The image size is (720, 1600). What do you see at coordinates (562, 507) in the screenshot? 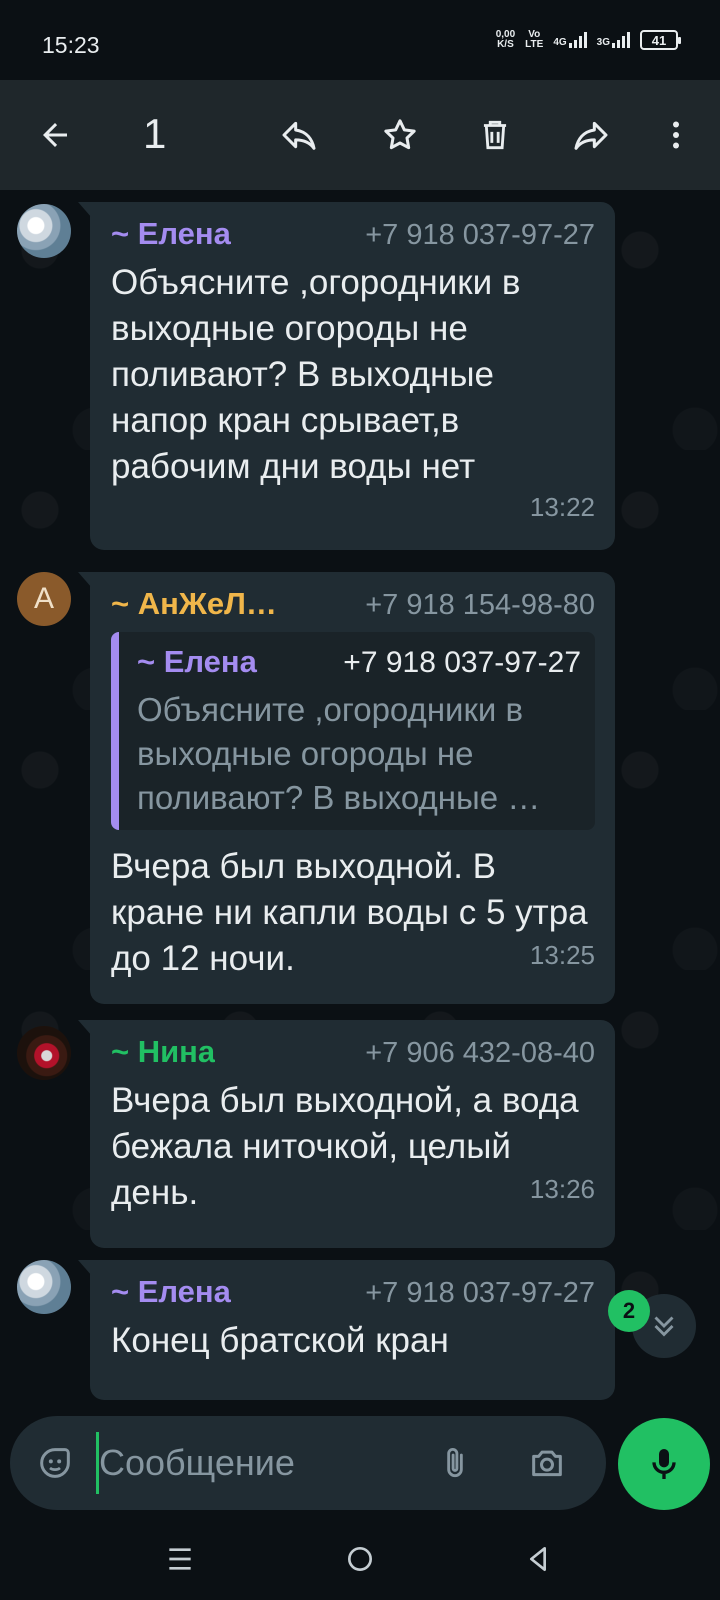
I see `message-time: 13:22` at bounding box center [562, 507].